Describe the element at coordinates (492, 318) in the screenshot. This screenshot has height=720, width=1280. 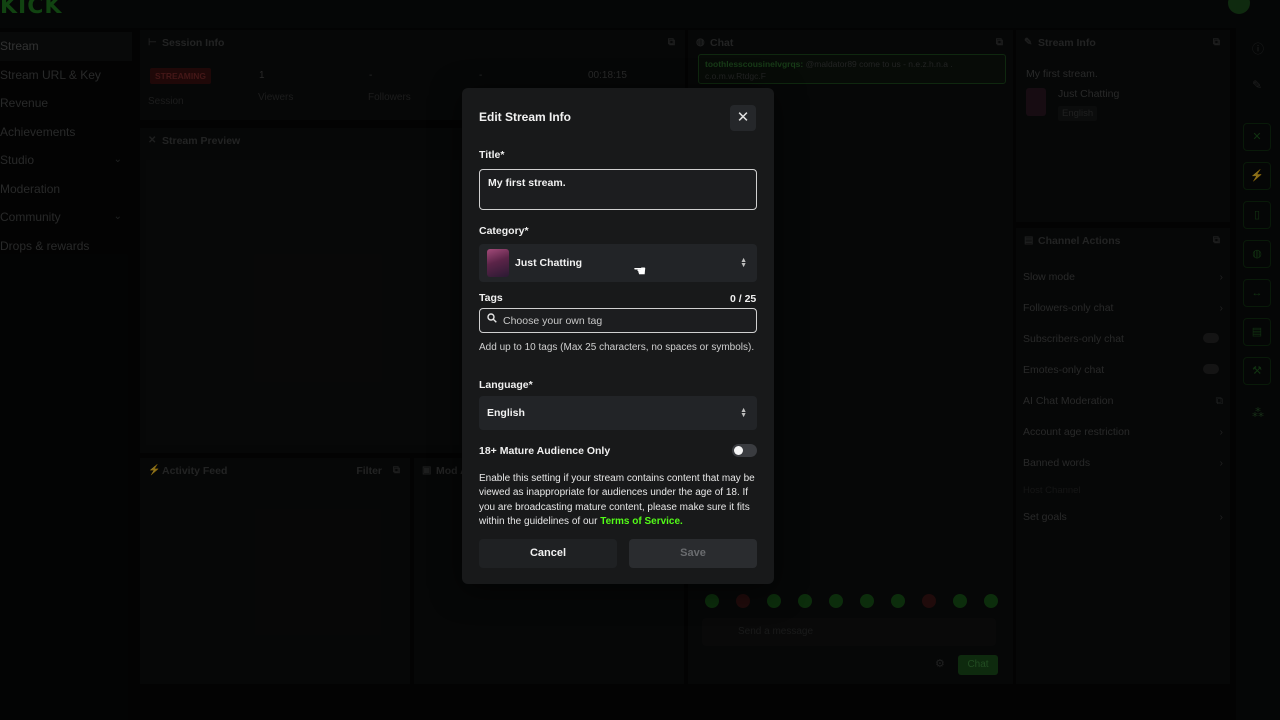
I see `search-icon` at that location.